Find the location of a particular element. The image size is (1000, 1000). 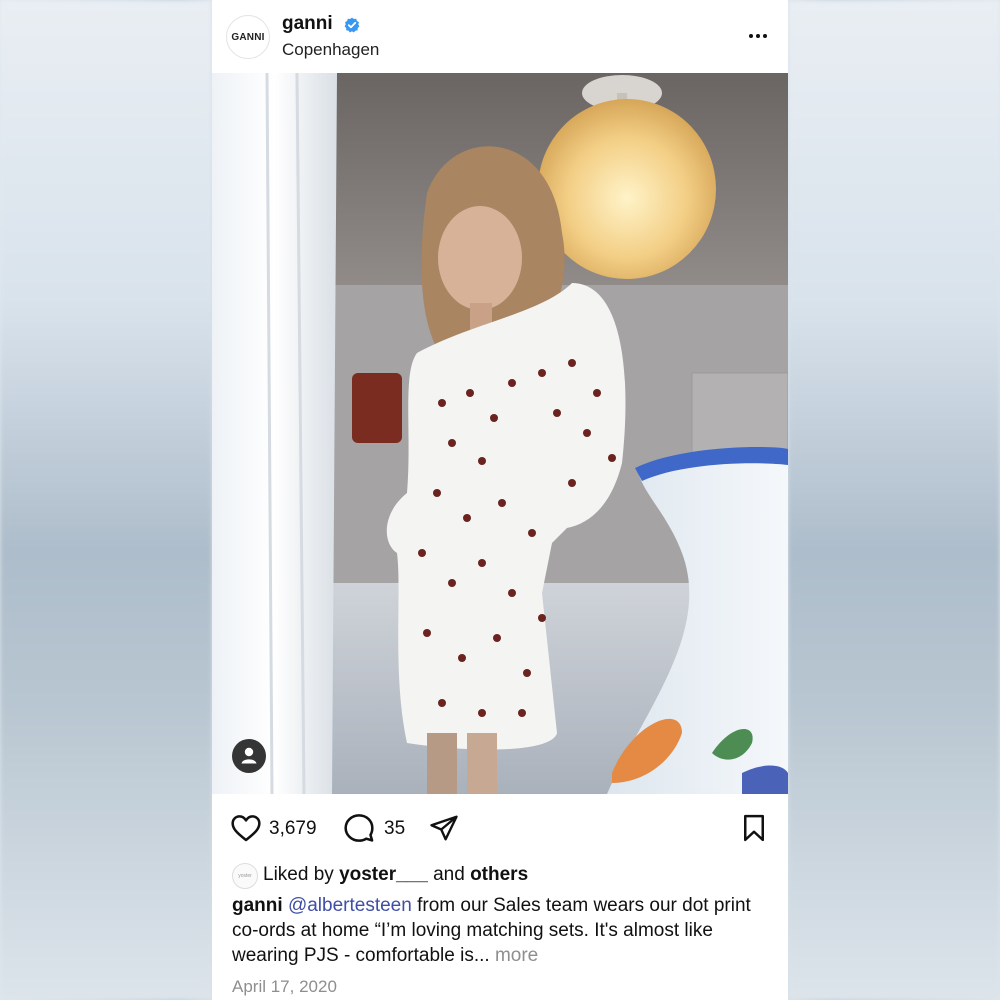

post-date: April 17, 2020 is located at coordinates (284, 986).